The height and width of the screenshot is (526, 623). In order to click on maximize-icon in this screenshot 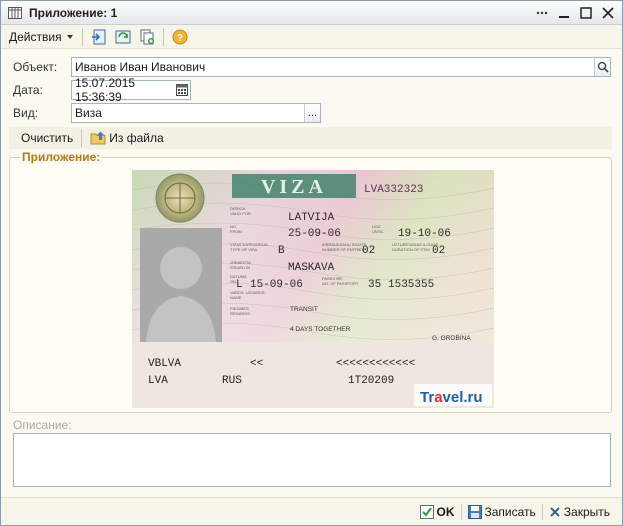, I will do `click(586, 13)`.